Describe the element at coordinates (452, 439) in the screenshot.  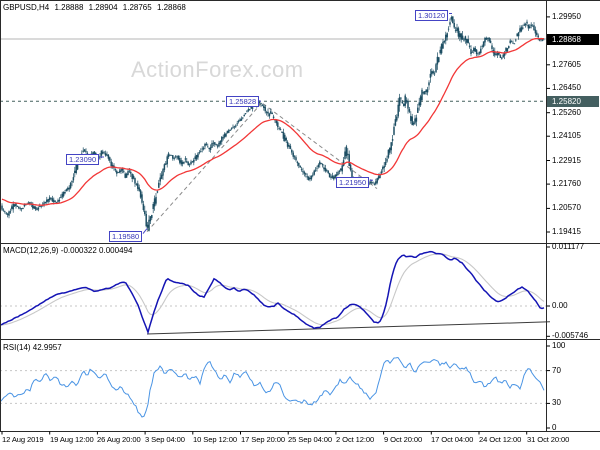
I see `time-axis-label: 17 Oct 04:00` at that location.